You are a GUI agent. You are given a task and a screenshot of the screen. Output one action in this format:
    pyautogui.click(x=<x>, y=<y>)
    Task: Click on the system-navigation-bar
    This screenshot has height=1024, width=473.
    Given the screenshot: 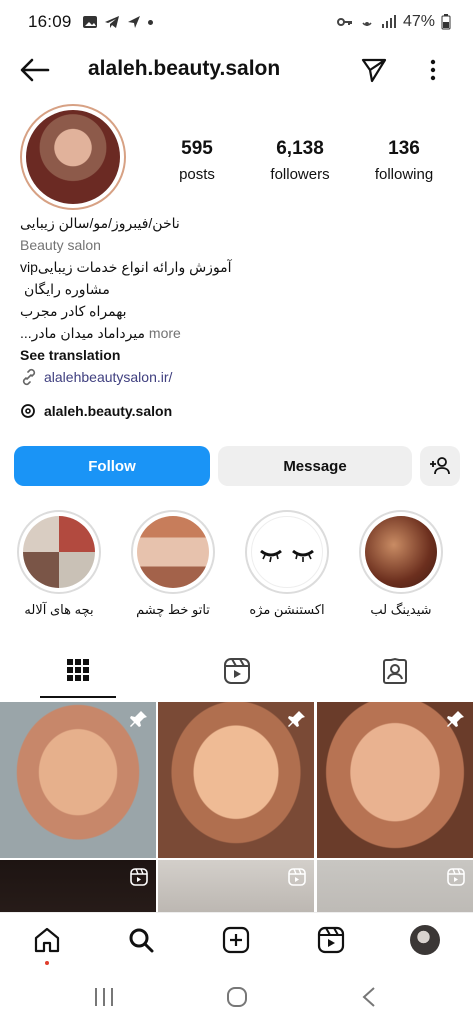 What is the action you would take?
    pyautogui.click(x=236, y=996)
    